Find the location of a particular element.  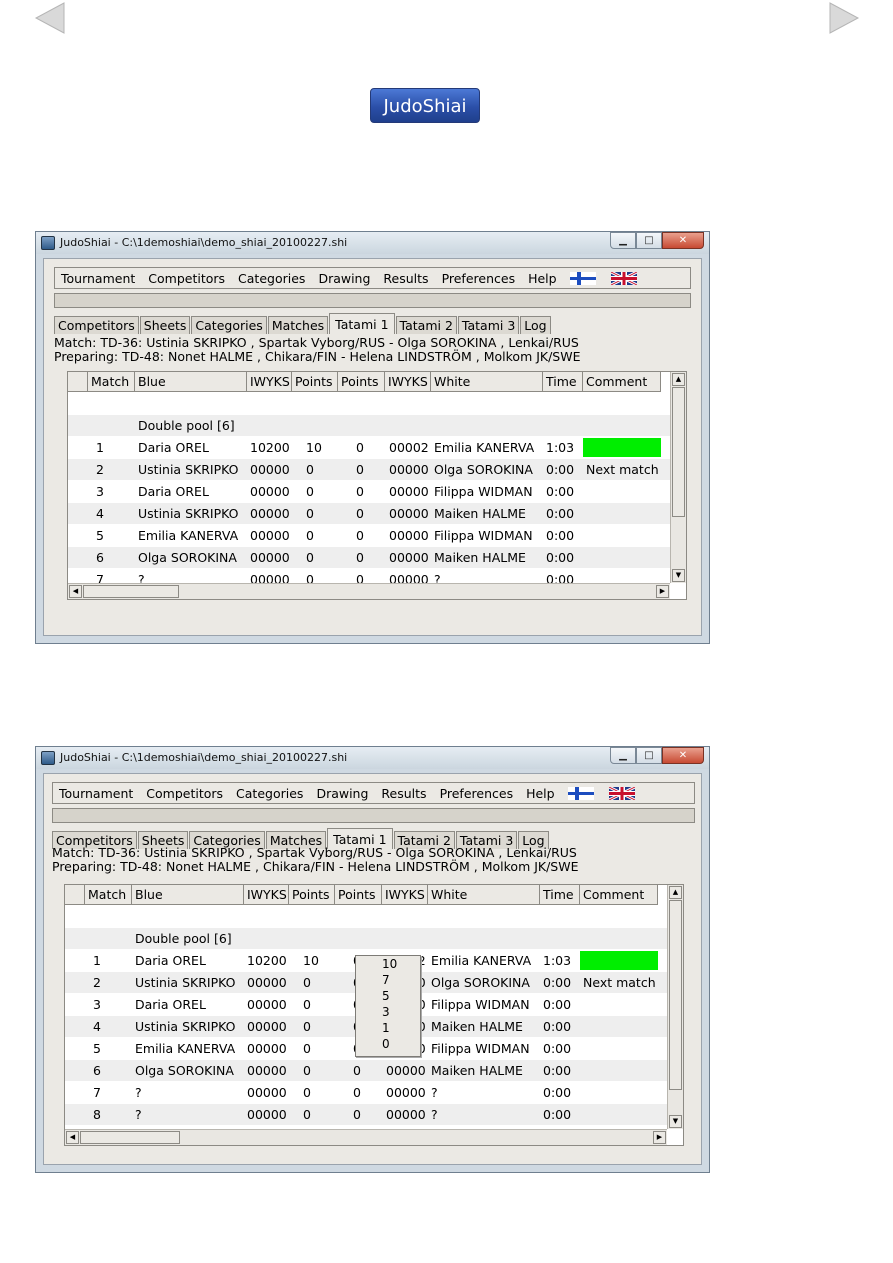

tab-tatami-3: Tatami 3 is located at coordinates (488, 325).